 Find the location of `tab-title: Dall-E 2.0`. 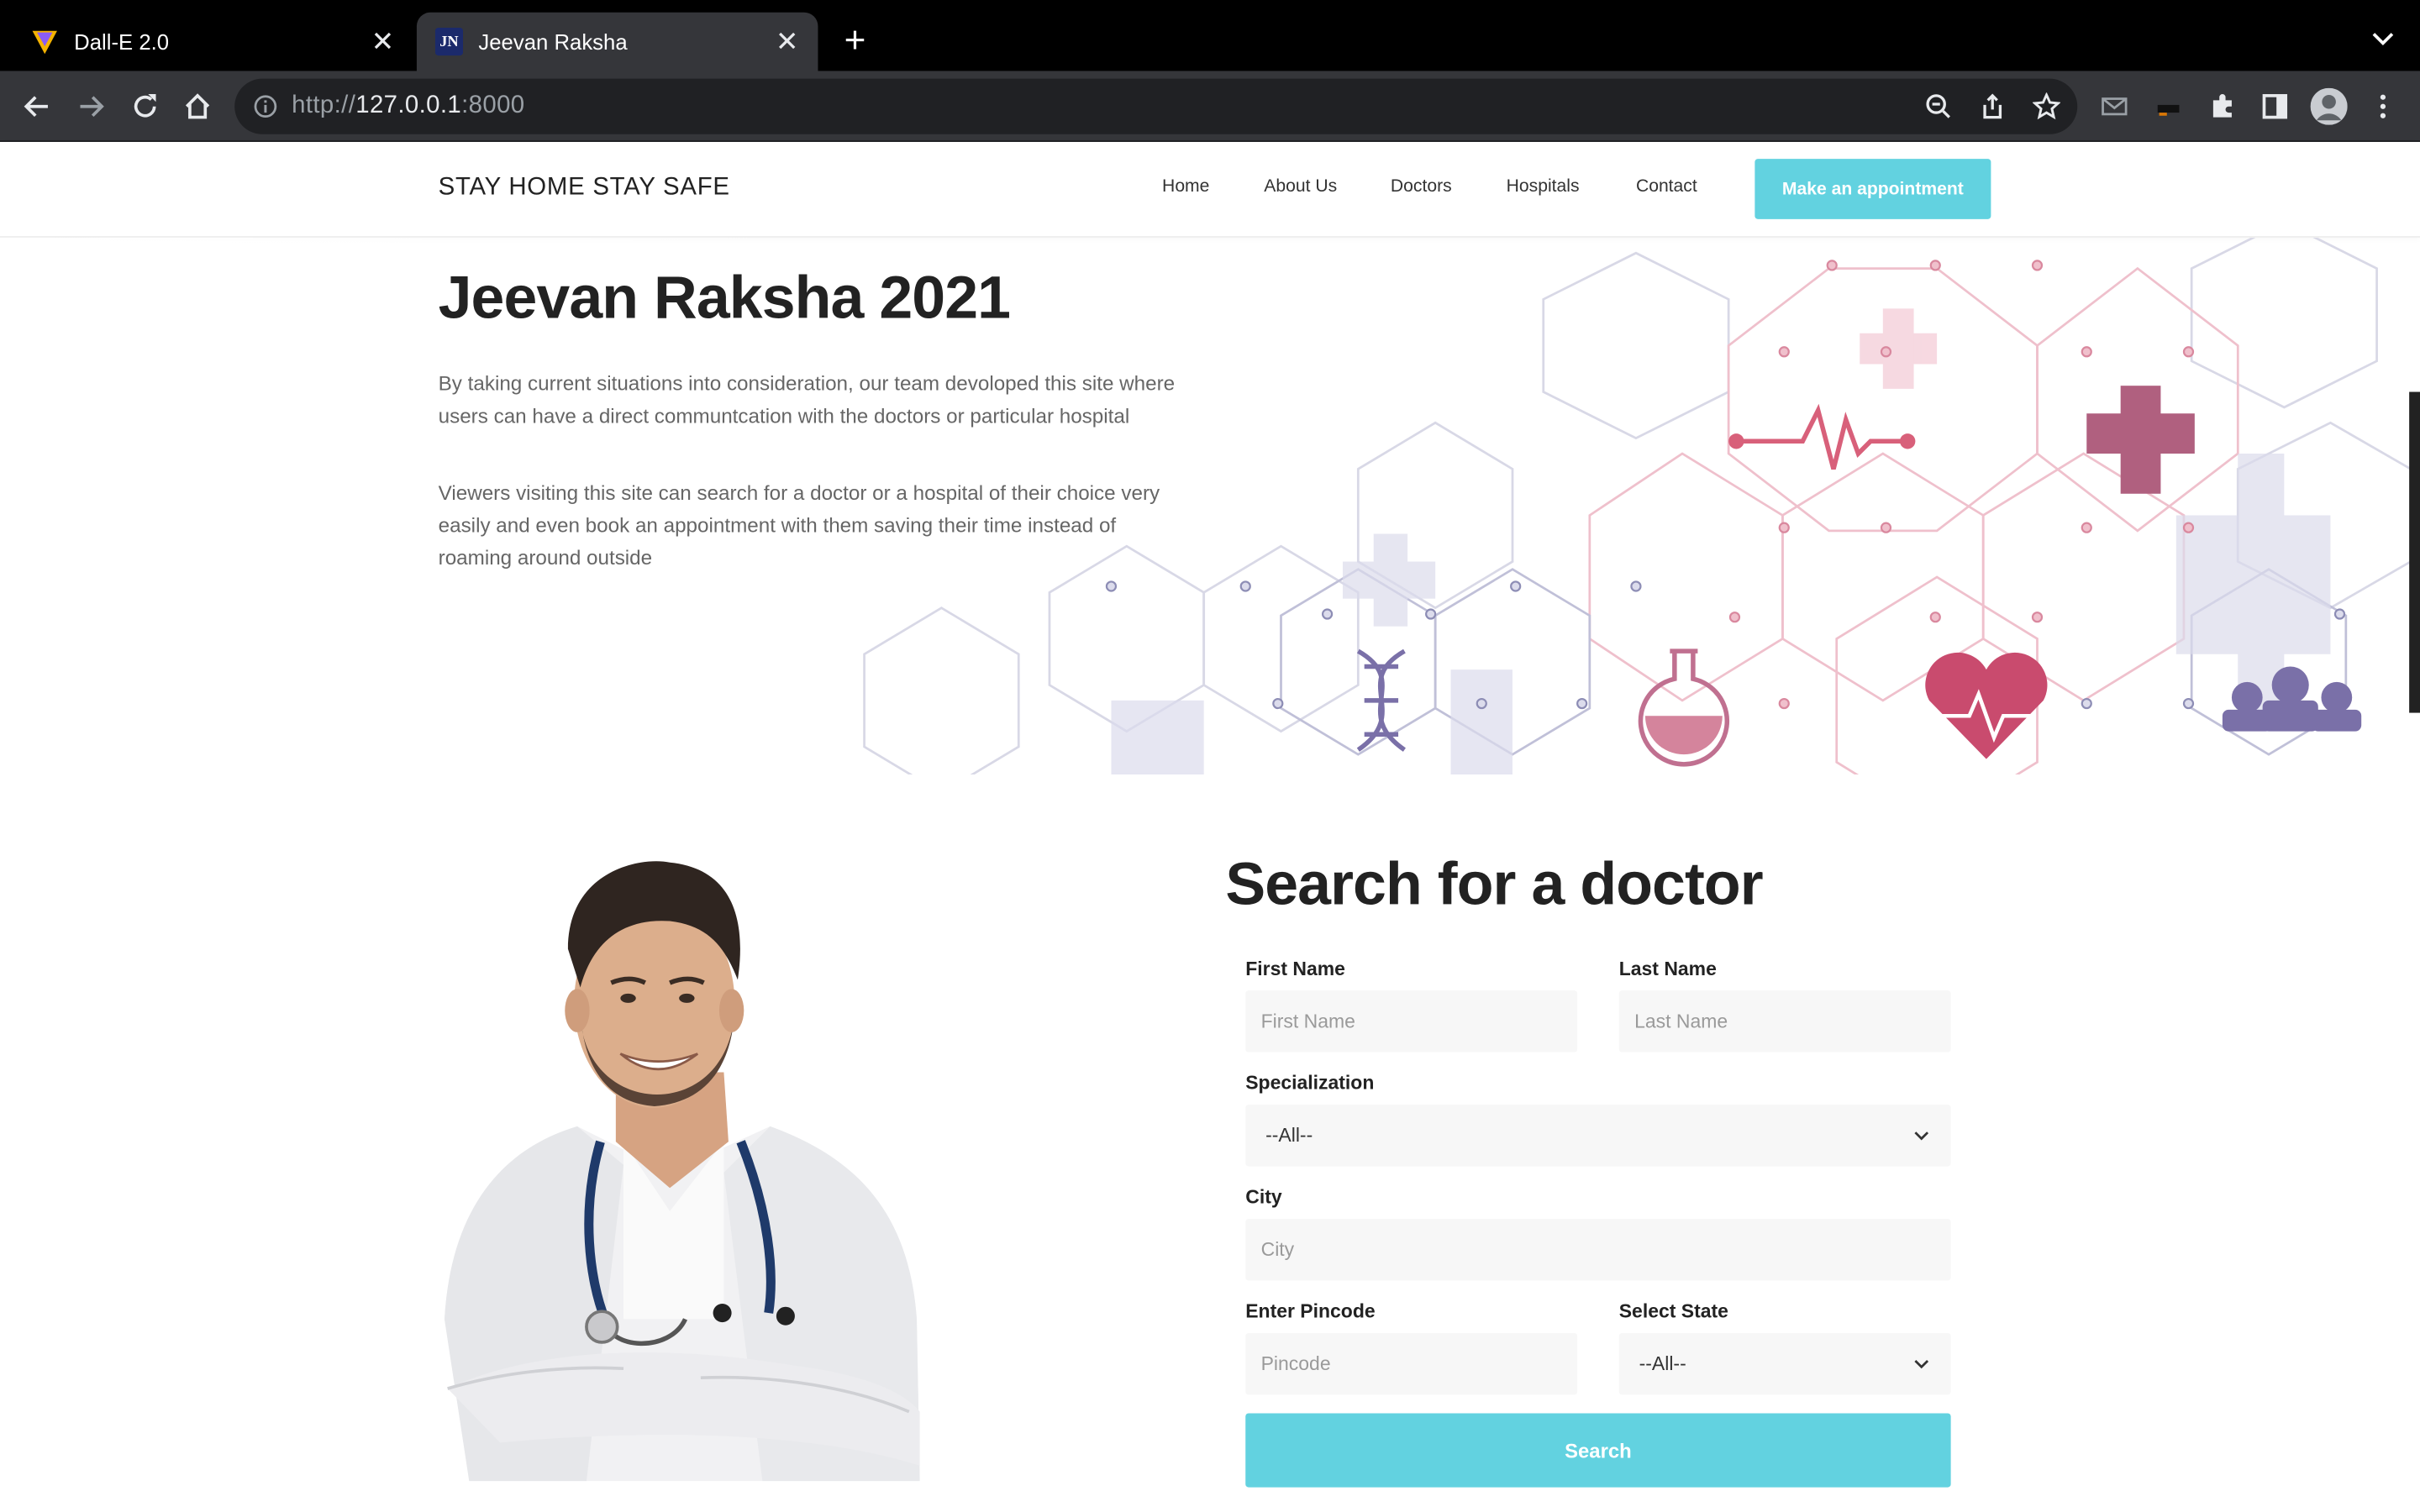

tab-title: Dall-E 2.0 is located at coordinates (122, 42).